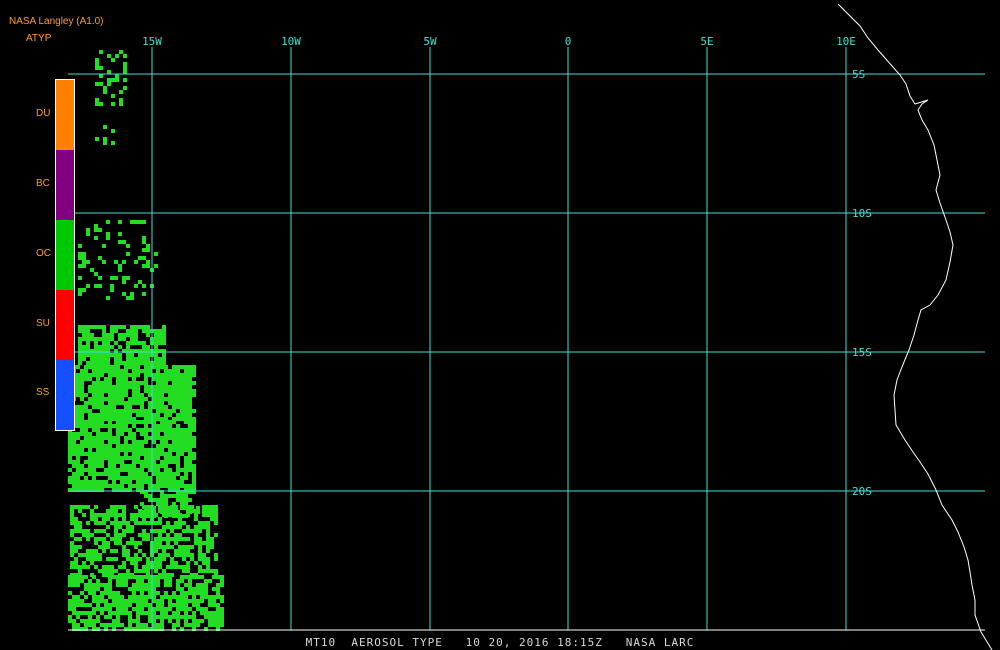  I want to click on source-title: NASA Langley (A1.0), so click(56, 21).